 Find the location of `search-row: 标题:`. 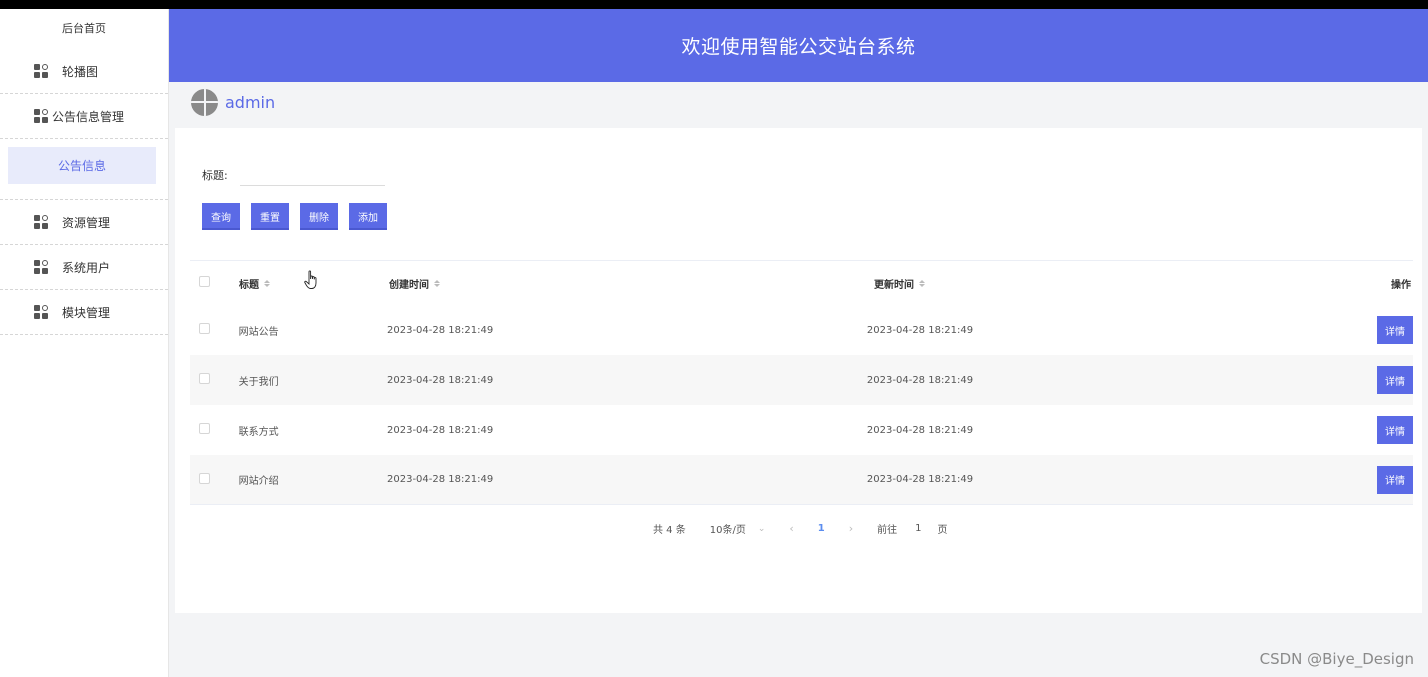

search-row: 标题: is located at coordinates (293, 172).